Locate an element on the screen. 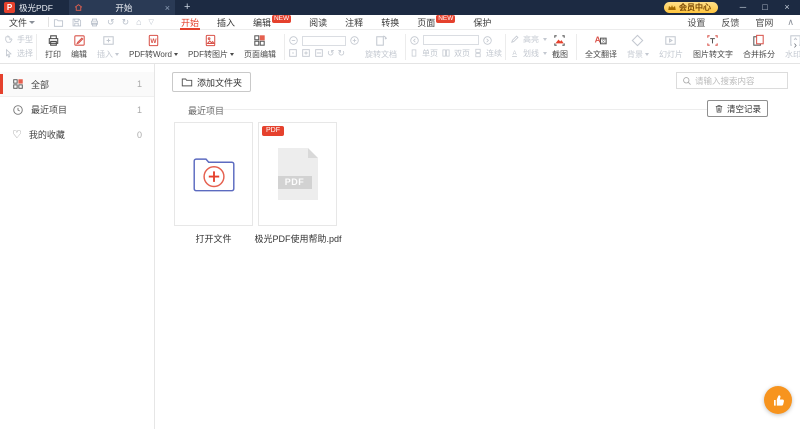  document-tab-label: 开始 is located at coordinates (124, 7).